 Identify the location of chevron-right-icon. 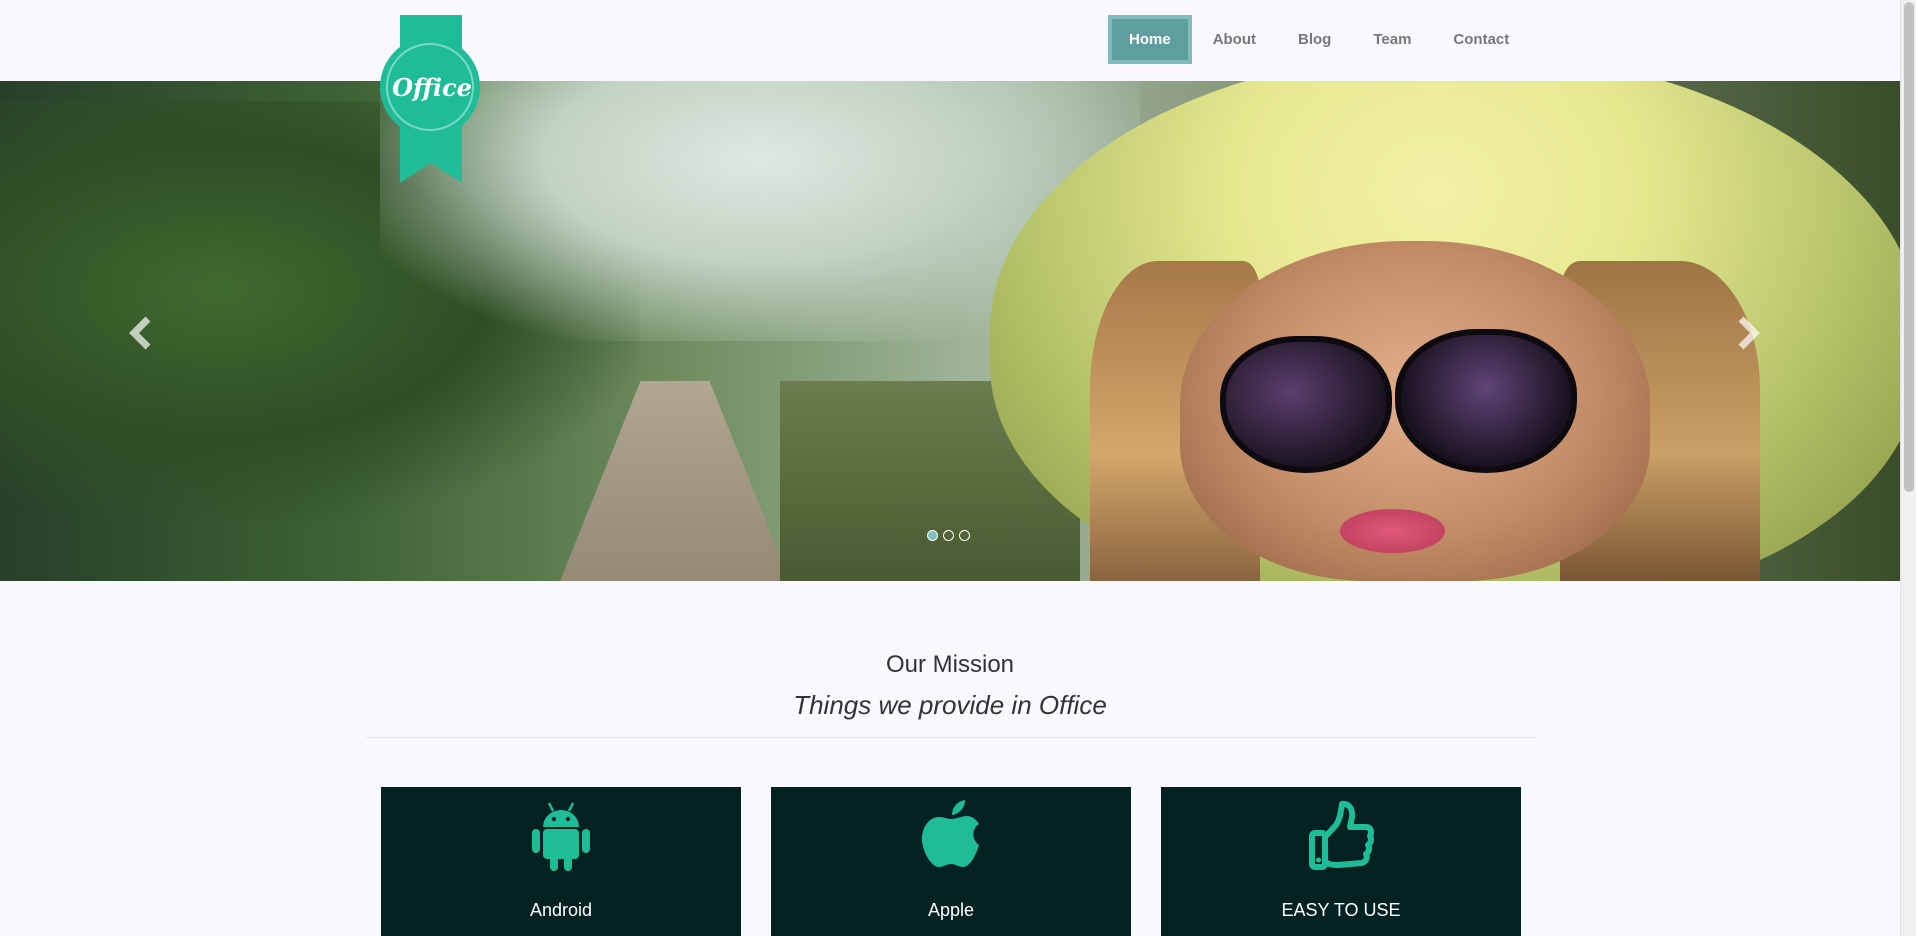
(1749, 333).